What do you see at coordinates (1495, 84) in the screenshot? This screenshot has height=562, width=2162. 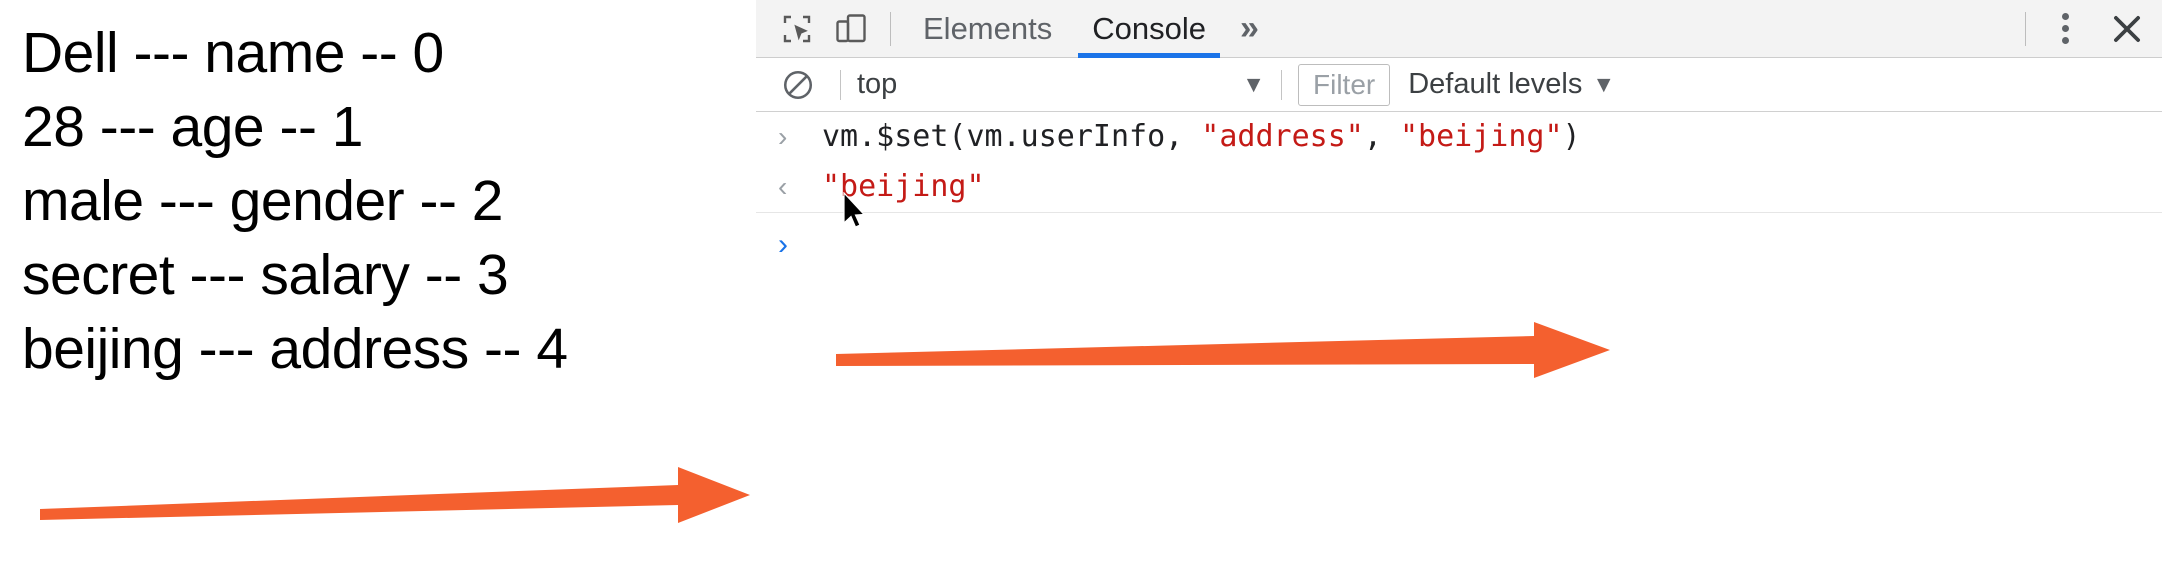 I see `log-levels-label: Default levels` at bounding box center [1495, 84].